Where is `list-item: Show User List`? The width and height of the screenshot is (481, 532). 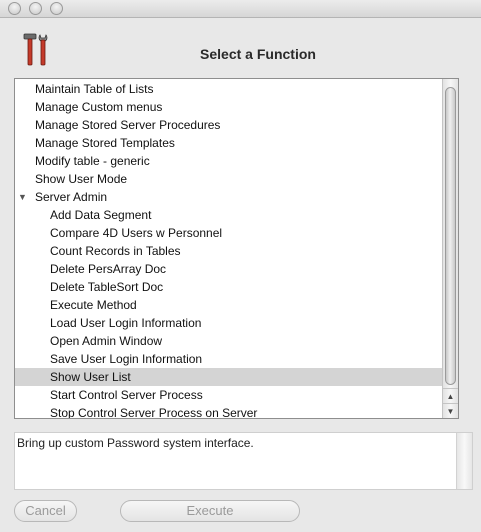 list-item: Show User List is located at coordinates (229, 377).